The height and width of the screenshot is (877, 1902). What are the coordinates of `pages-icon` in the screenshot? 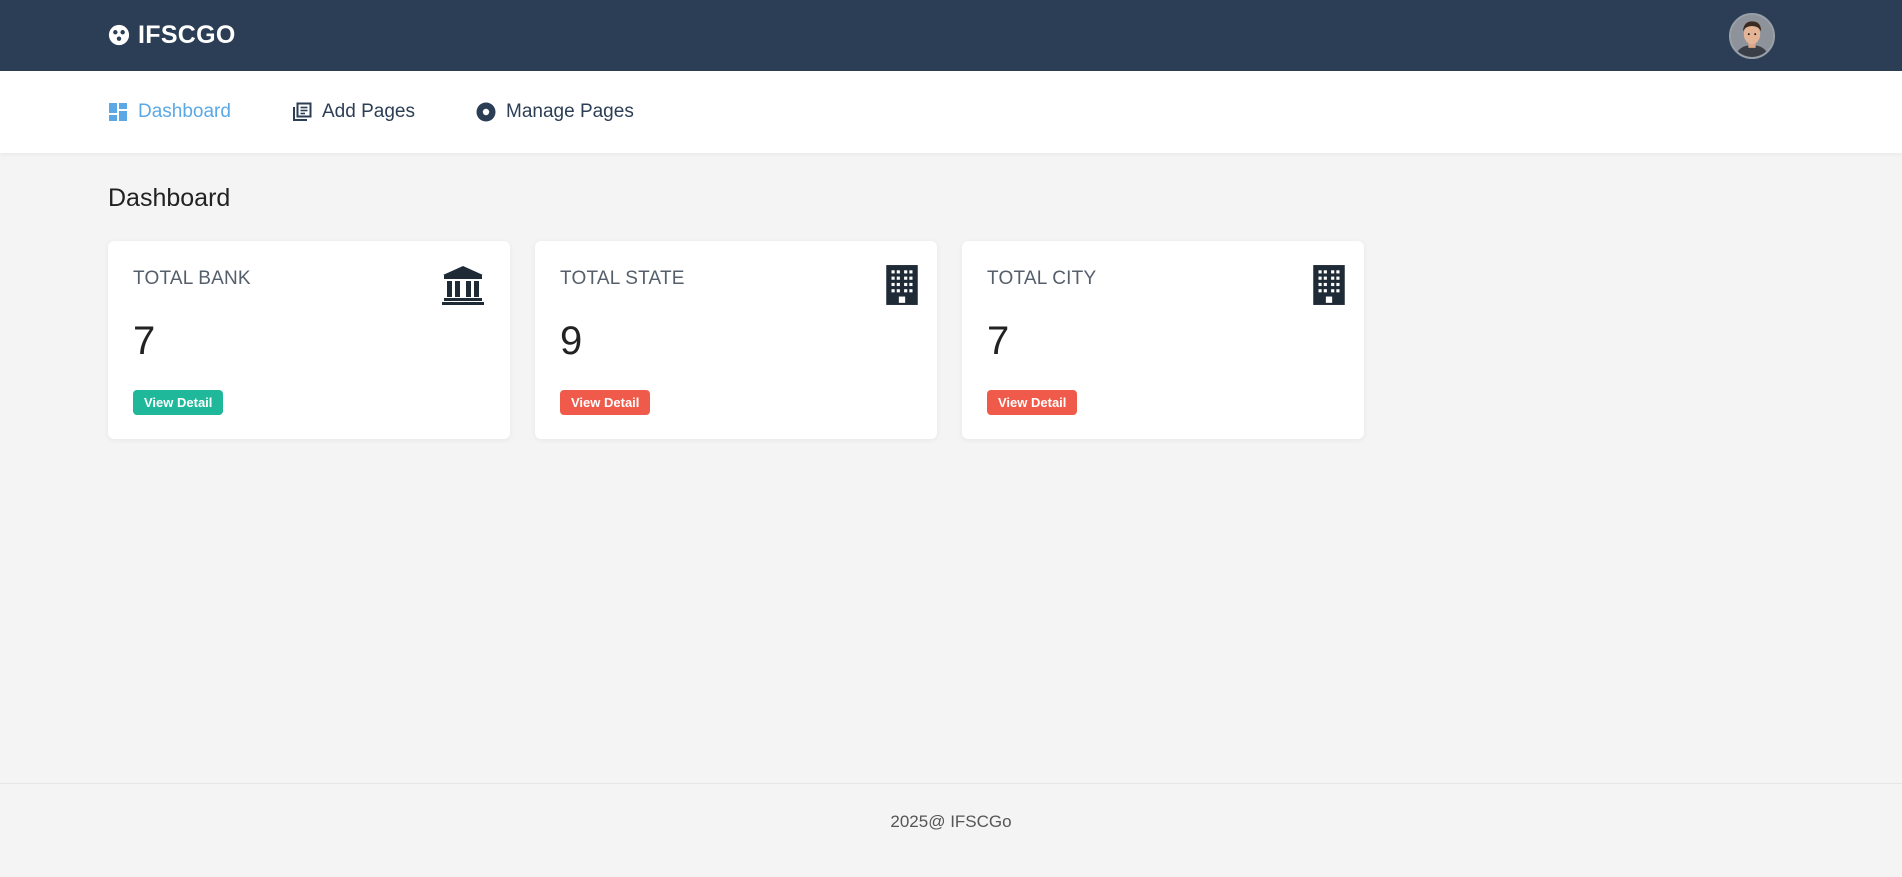 It's located at (302, 111).